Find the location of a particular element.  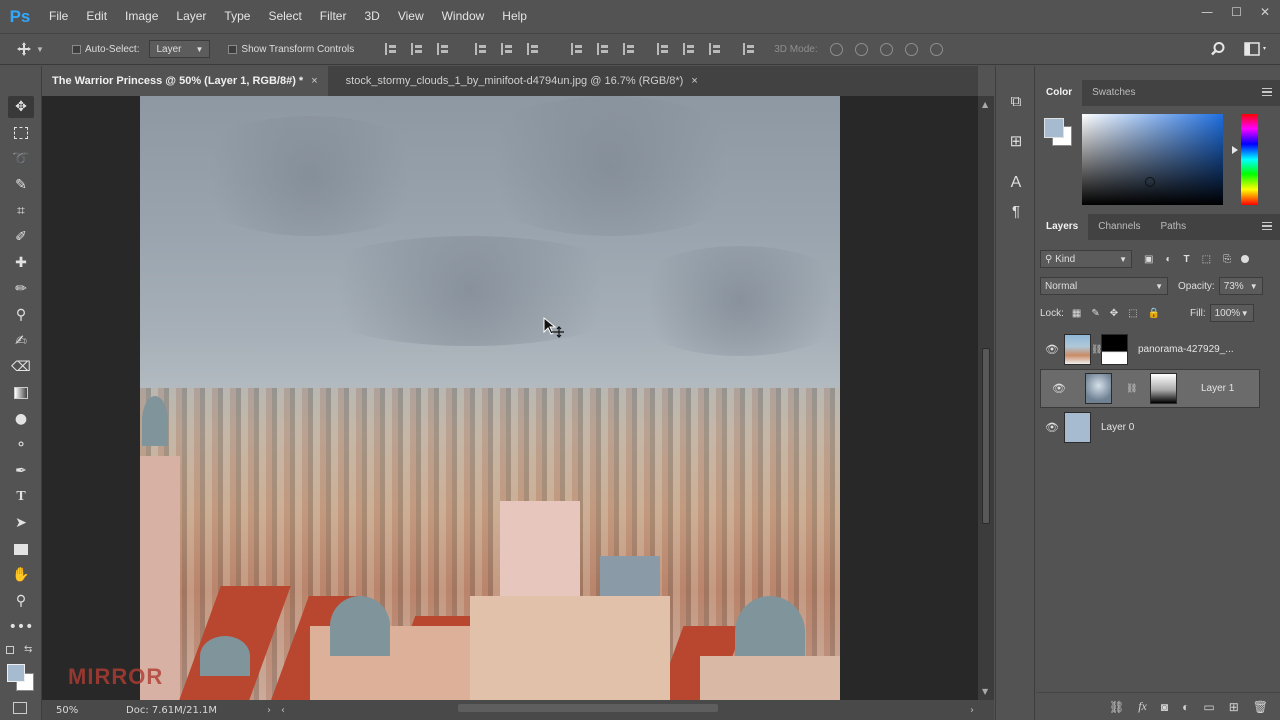

align-right-icon is located at coordinates (533, 49).